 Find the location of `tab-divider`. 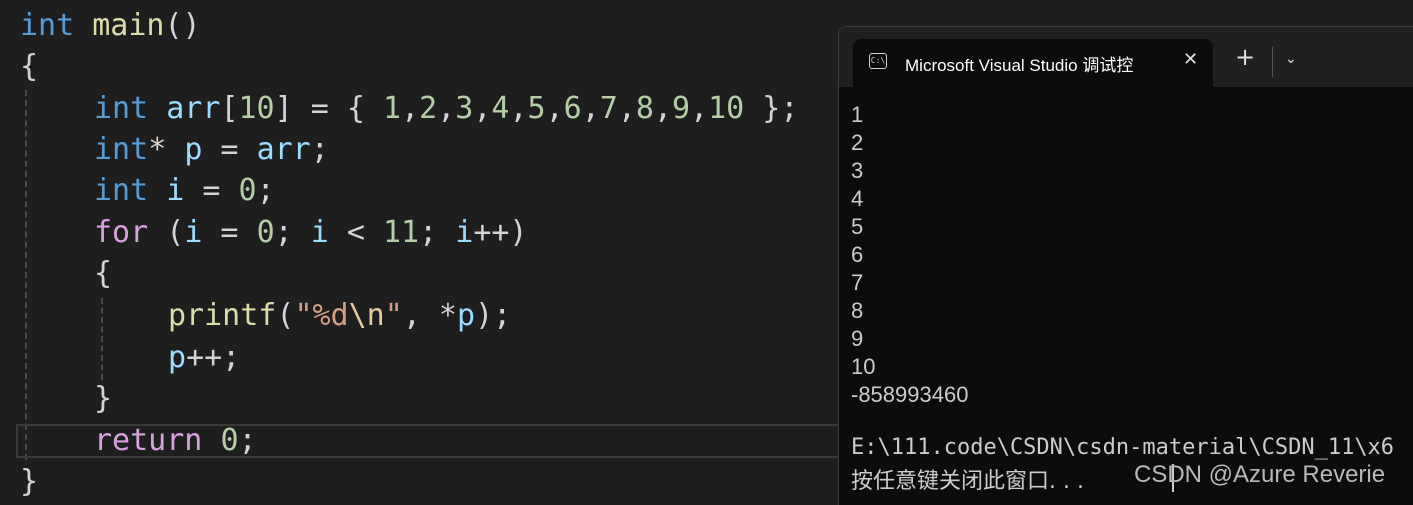

tab-divider is located at coordinates (1272, 62).